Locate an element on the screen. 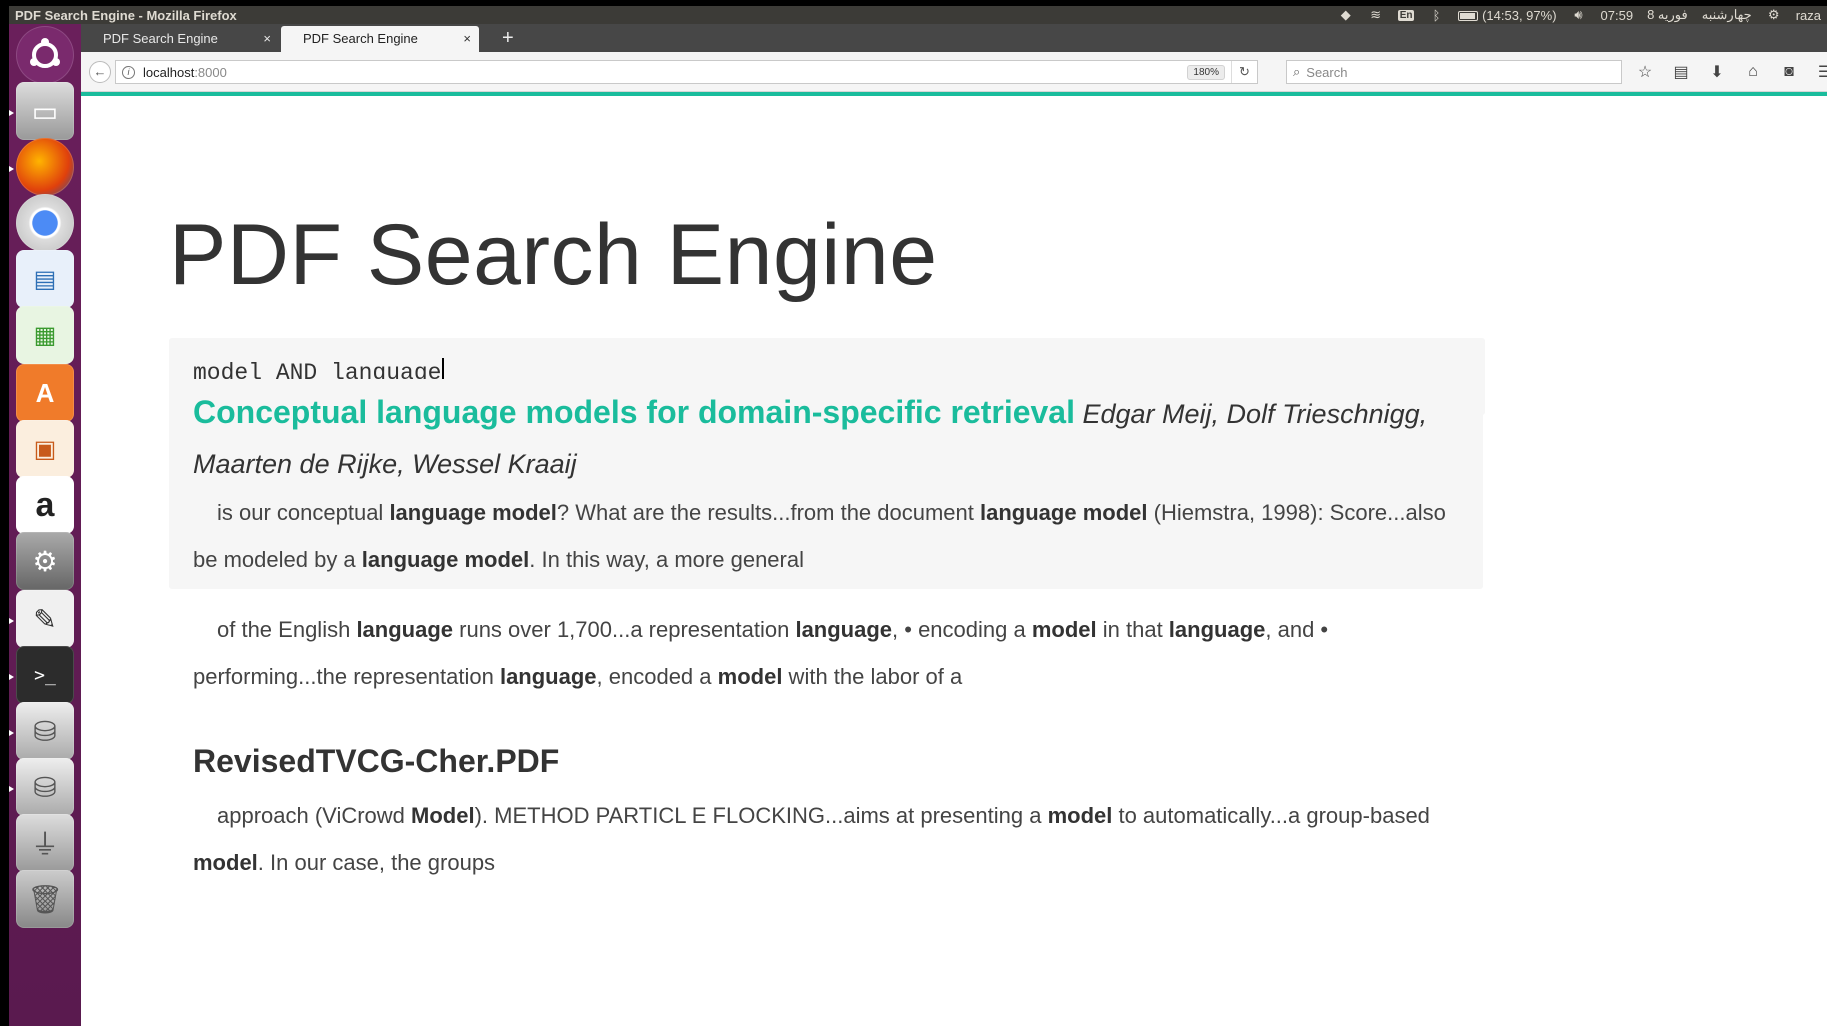 This screenshot has height=1026, width=1827. tab-pdf-search-engine-1: PDF Search Engine × is located at coordinates (180, 39).